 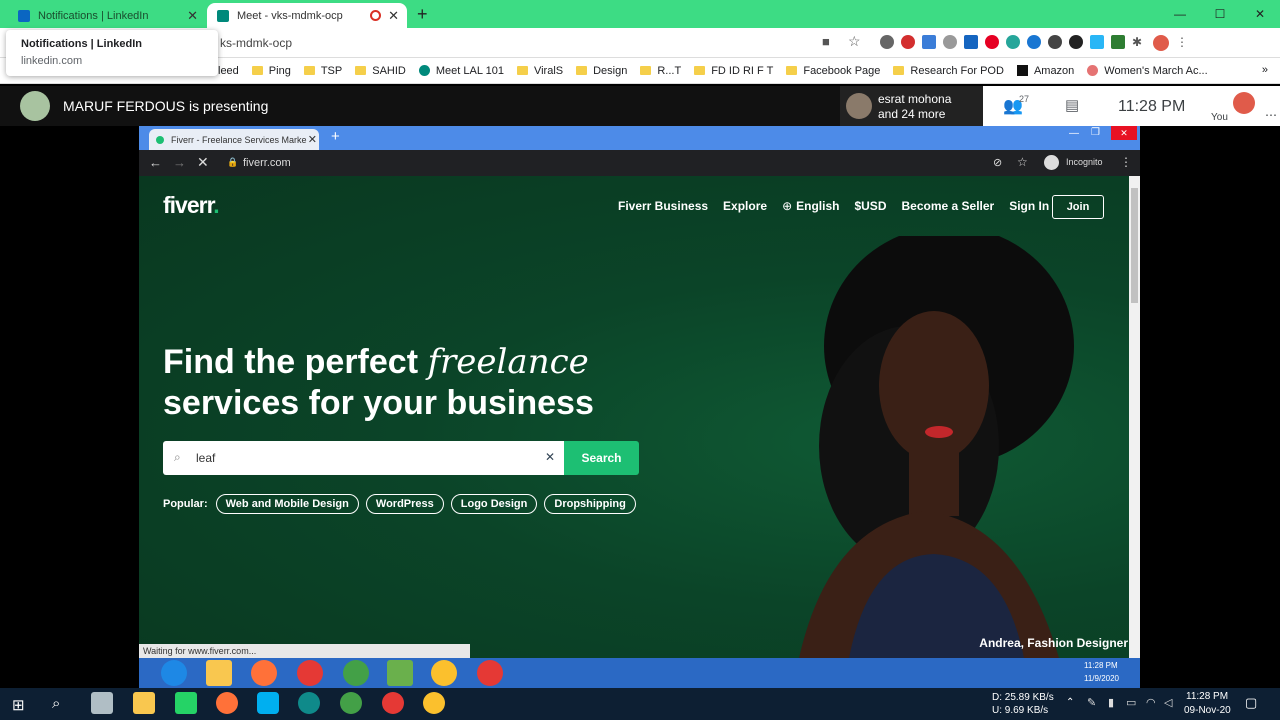 What do you see at coordinates (1161, 43) in the screenshot?
I see `profile-avatar` at bounding box center [1161, 43].